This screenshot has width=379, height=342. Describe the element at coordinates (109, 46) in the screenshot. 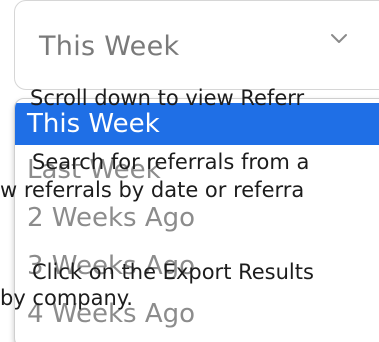

I see `week-select-value: This Week` at that location.